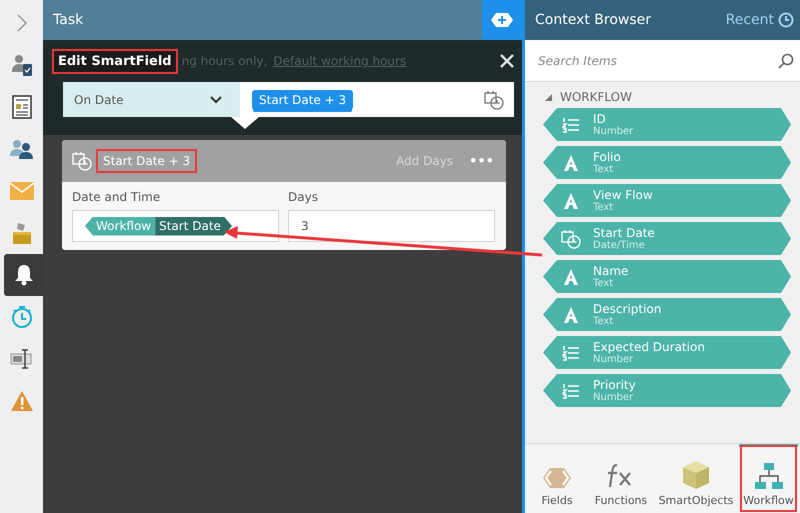 The height and width of the screenshot is (513, 800). I want to click on field-label: Days, so click(303, 197).